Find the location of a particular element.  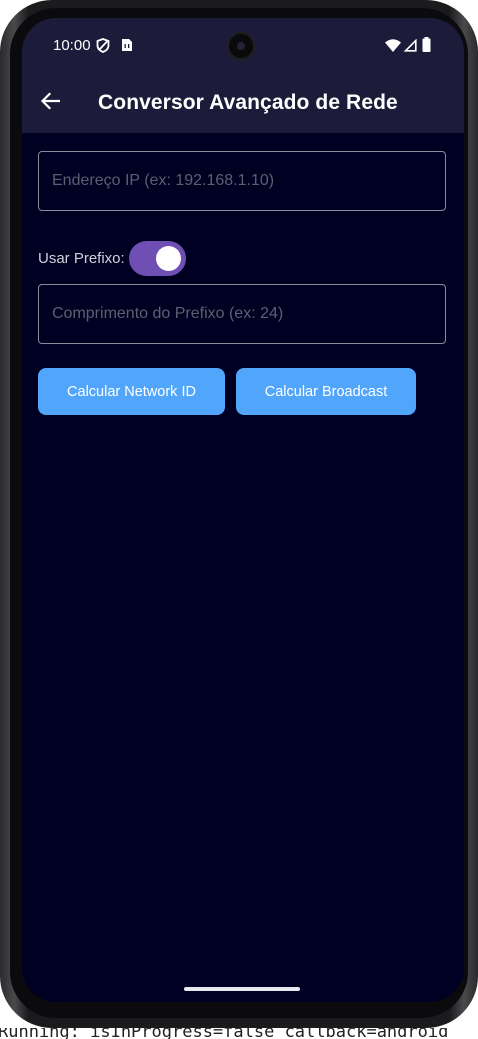

prefix-length-input is located at coordinates (242, 314).